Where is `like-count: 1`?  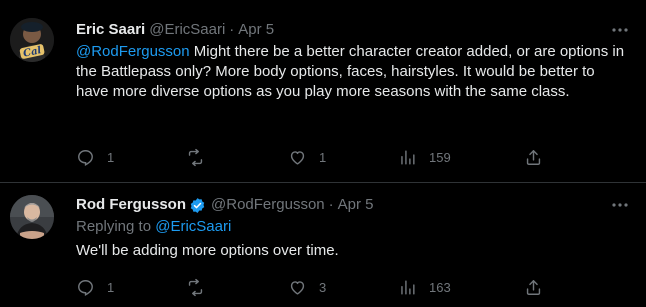 like-count: 1 is located at coordinates (323, 157).